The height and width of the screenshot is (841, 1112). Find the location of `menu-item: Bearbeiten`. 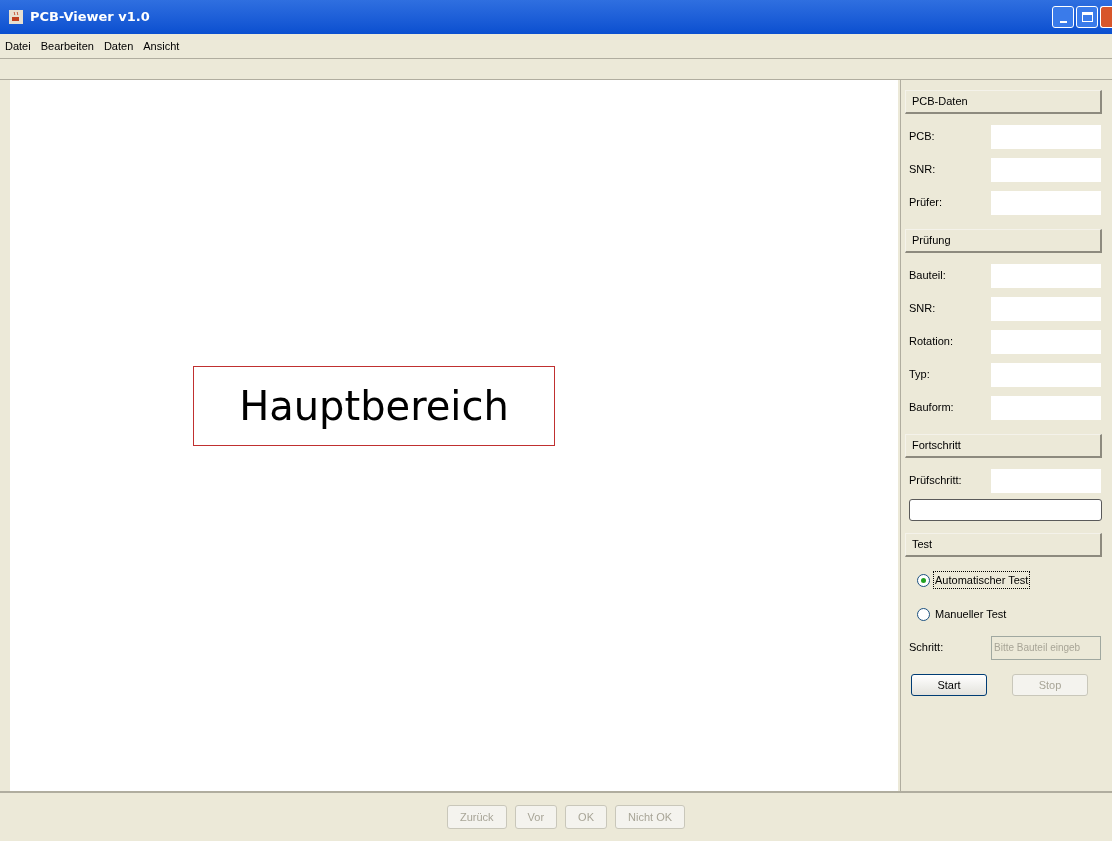

menu-item: Bearbeiten is located at coordinates (67, 46).